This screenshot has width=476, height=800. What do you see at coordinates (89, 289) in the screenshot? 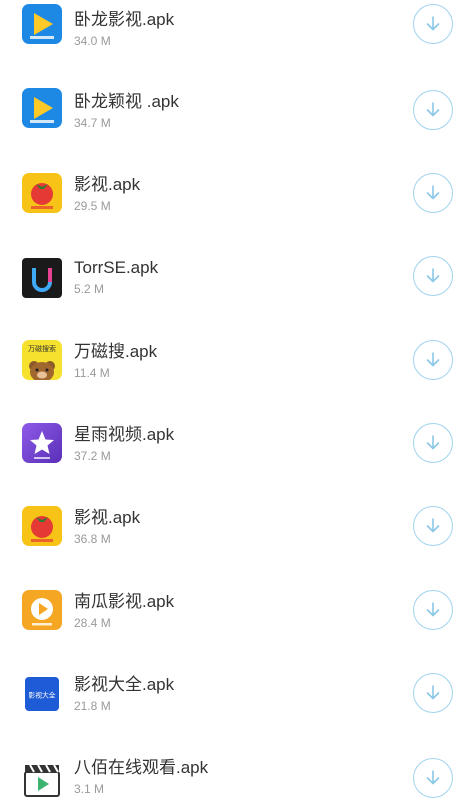
I see `file-size: 5.2 M` at bounding box center [89, 289].